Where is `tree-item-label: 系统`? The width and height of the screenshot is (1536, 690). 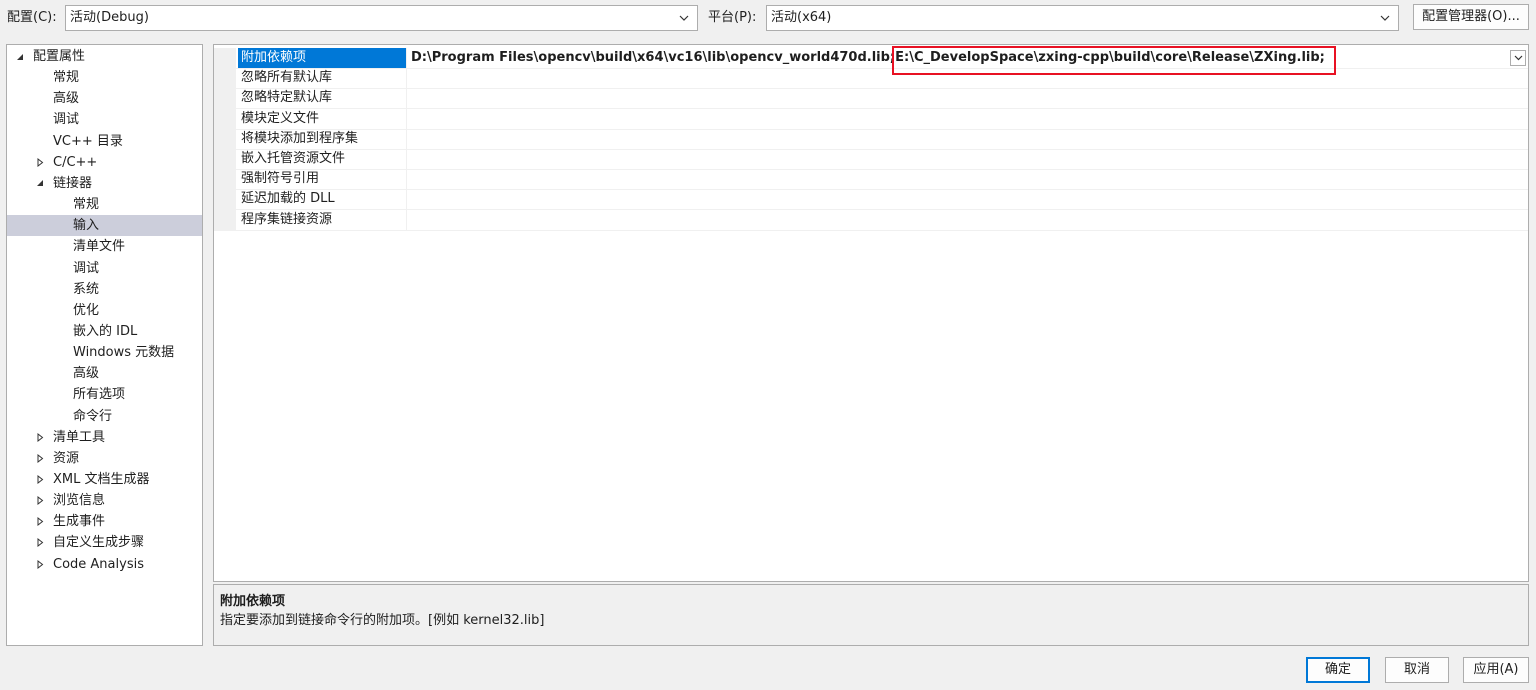
tree-item-label: 系统 is located at coordinates (86, 289).